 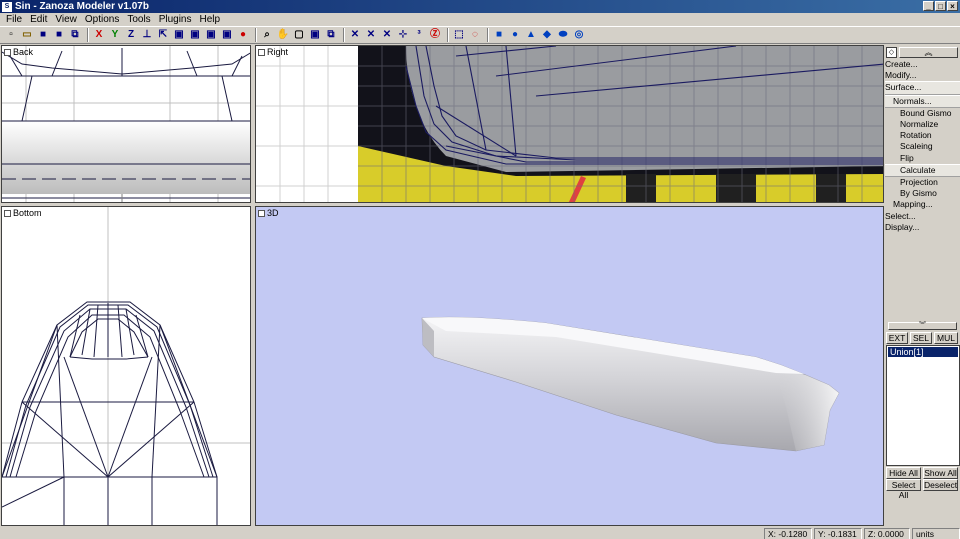 What do you see at coordinates (283, 35) in the screenshot?
I see `pan-icon: ✋` at bounding box center [283, 35].